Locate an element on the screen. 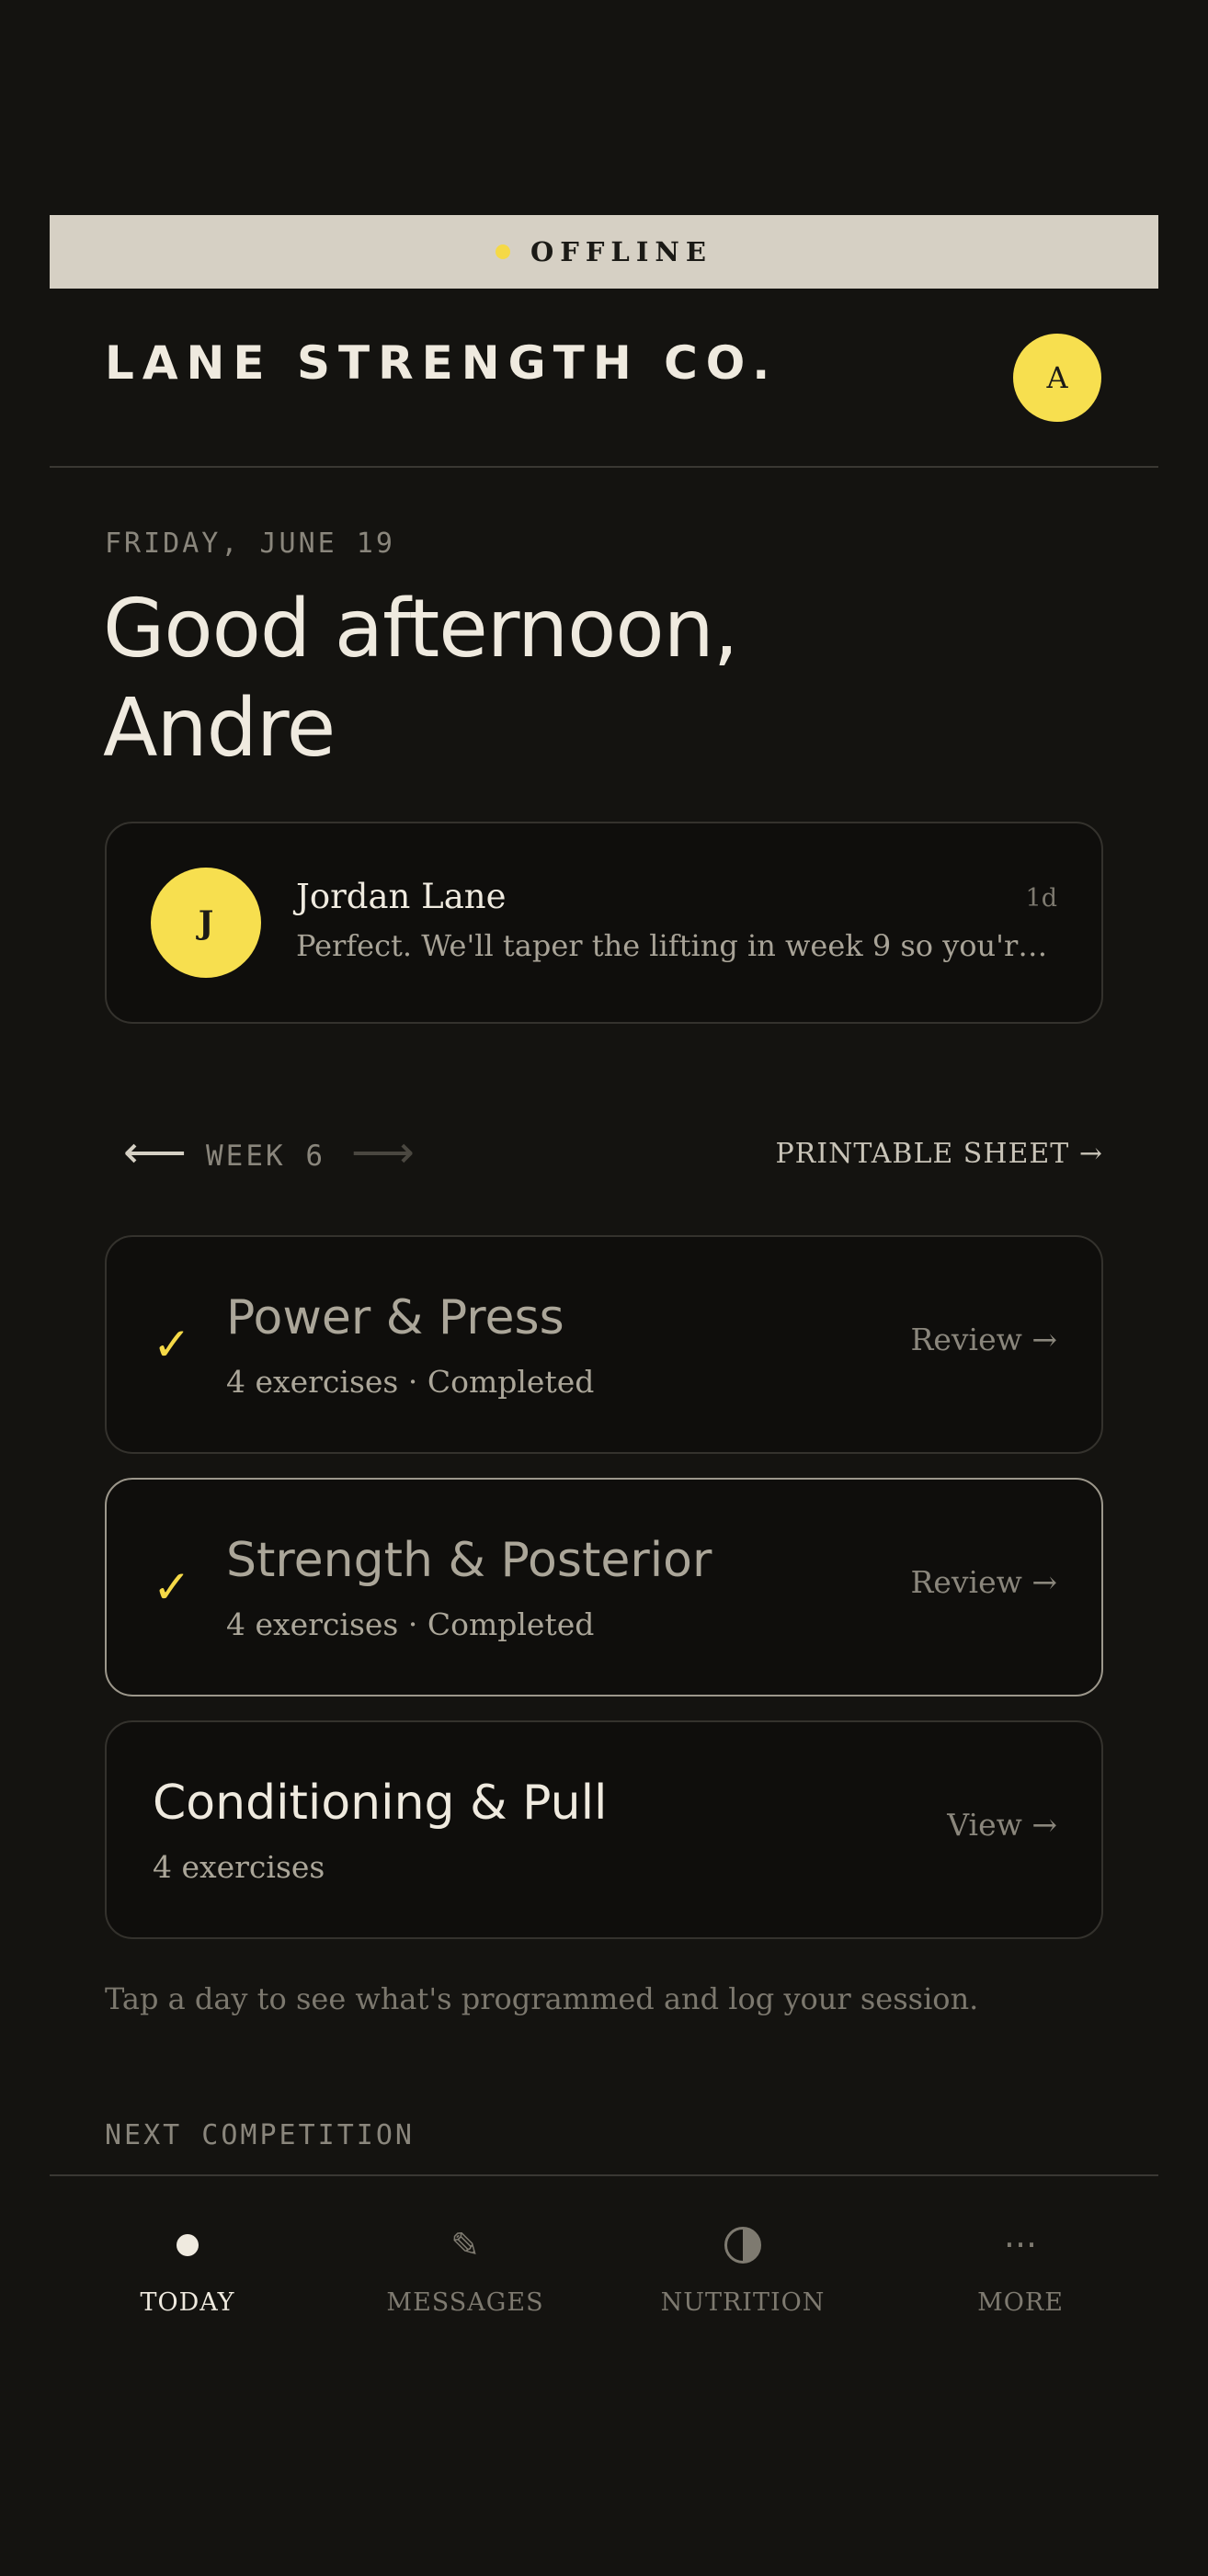 This screenshot has height=2576, width=1208. day-title: Power & Press is located at coordinates (395, 1317).